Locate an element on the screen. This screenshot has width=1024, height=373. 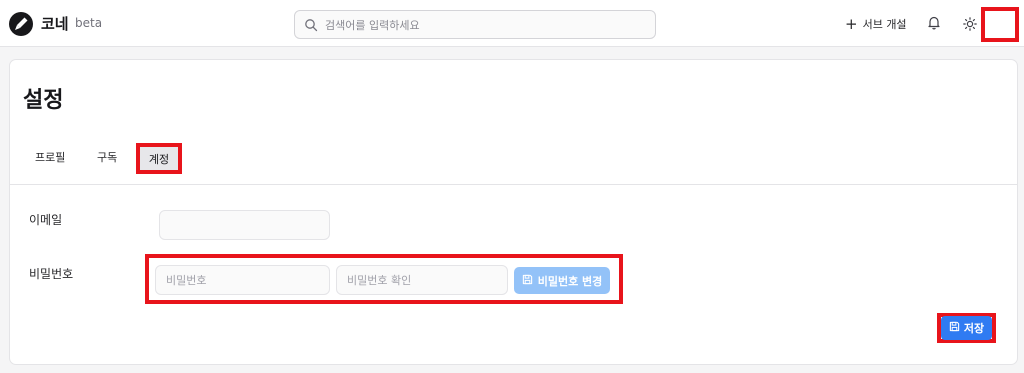
brand-name: 코네 is located at coordinates (55, 23).